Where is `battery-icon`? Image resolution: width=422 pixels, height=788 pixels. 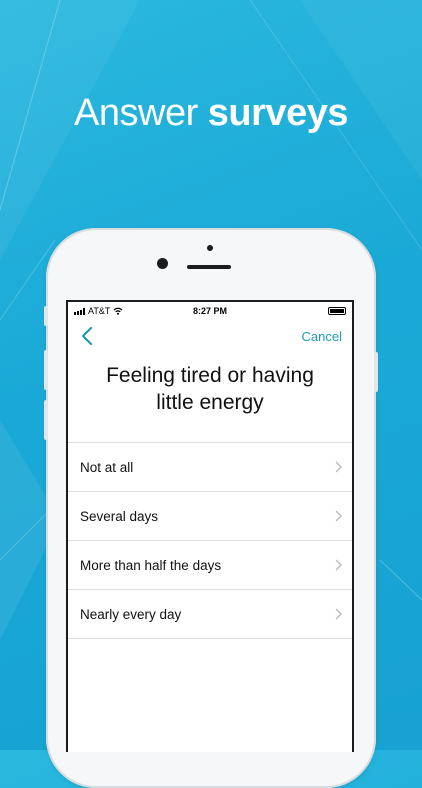 battery-icon is located at coordinates (337, 311).